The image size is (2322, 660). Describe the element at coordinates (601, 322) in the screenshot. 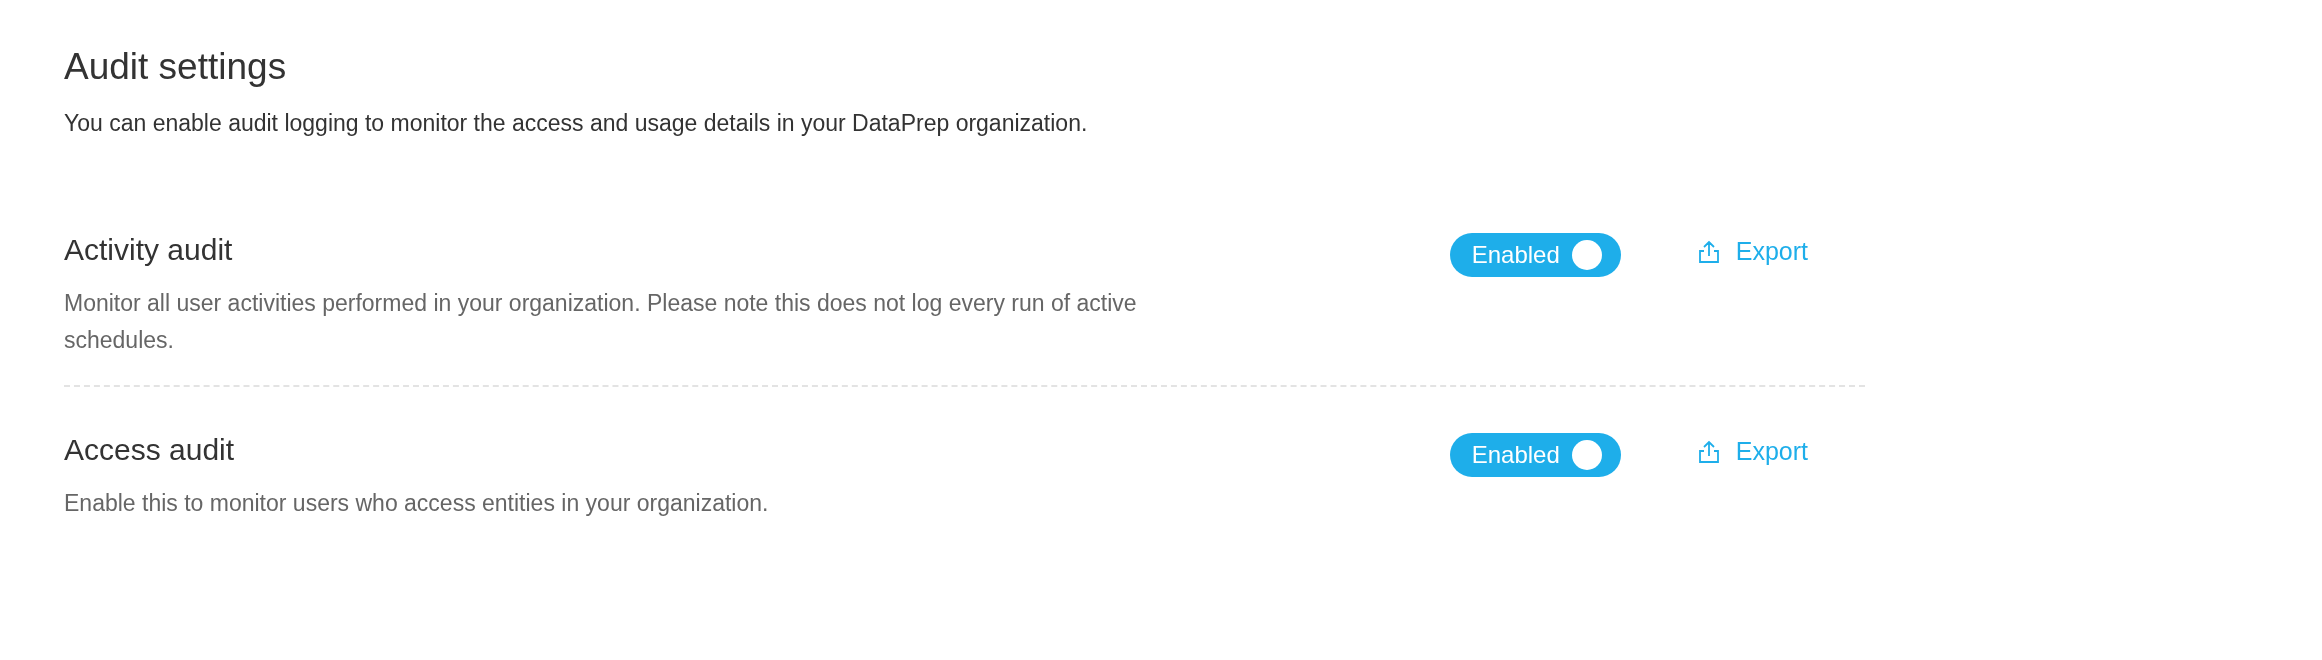

I see `section-description: Monitor all user activities performed in your organization. Please note this does not log every run of active schedules.` at that location.